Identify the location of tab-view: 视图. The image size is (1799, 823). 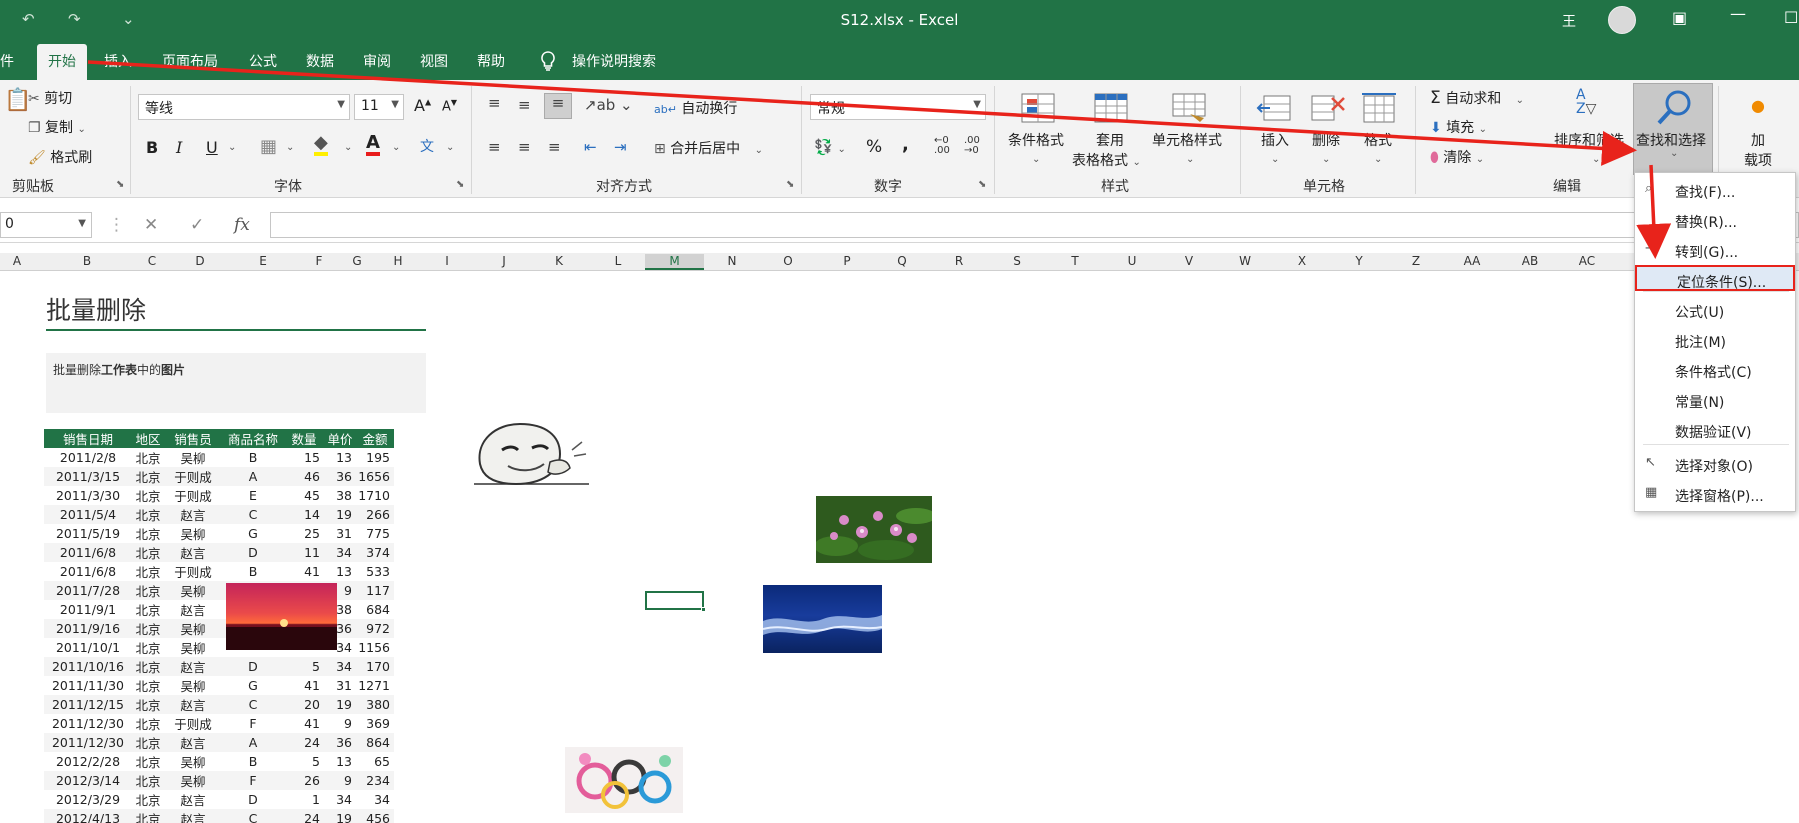
(434, 61).